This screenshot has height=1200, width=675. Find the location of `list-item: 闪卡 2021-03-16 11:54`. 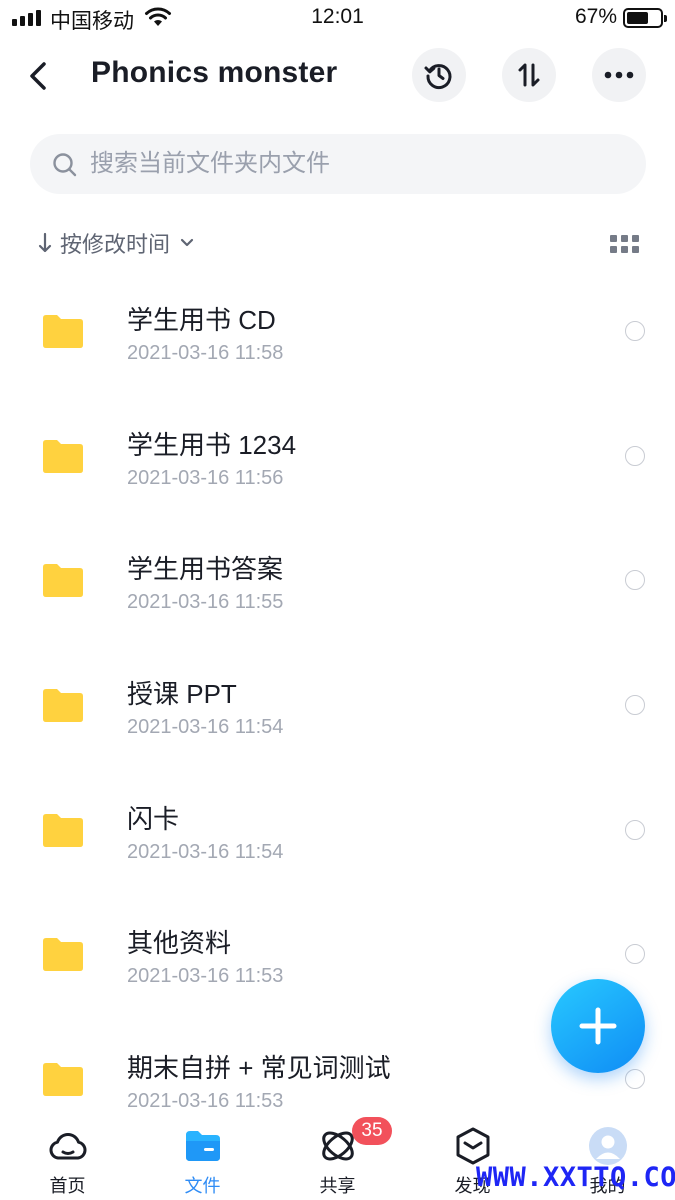

list-item: 闪卡 2021-03-16 11:54 is located at coordinates (337, 831).